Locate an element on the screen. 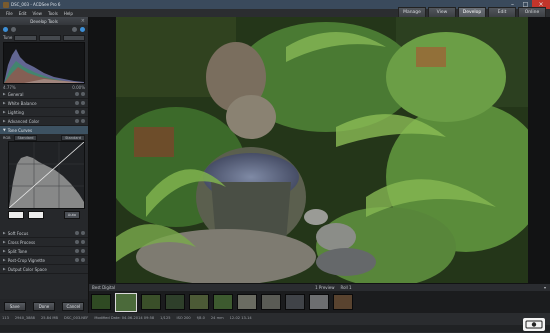 The width and height of the screenshot is (550, 333). tone-curve-options: RGB Standard Standard is located at coordinates (44, 137).